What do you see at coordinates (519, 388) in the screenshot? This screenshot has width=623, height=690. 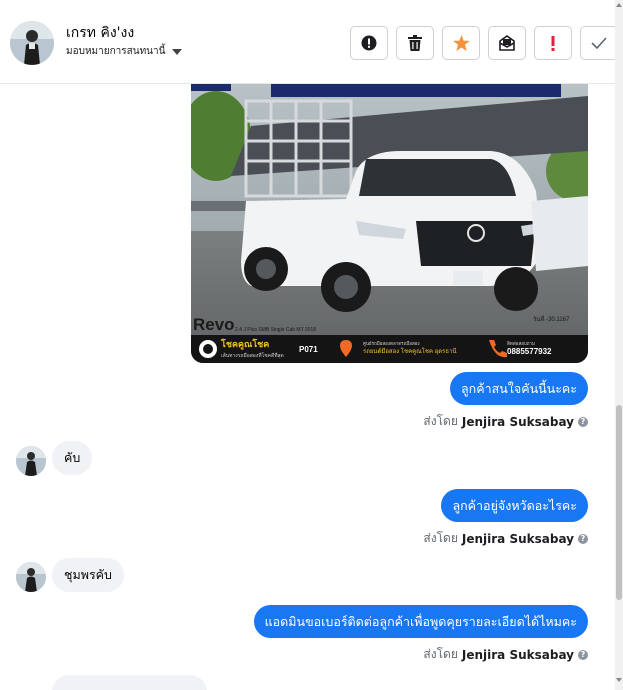 I see `message-bubble-outgoing: ลูกค้าสนใจคันนี้นะคะ` at bounding box center [519, 388].